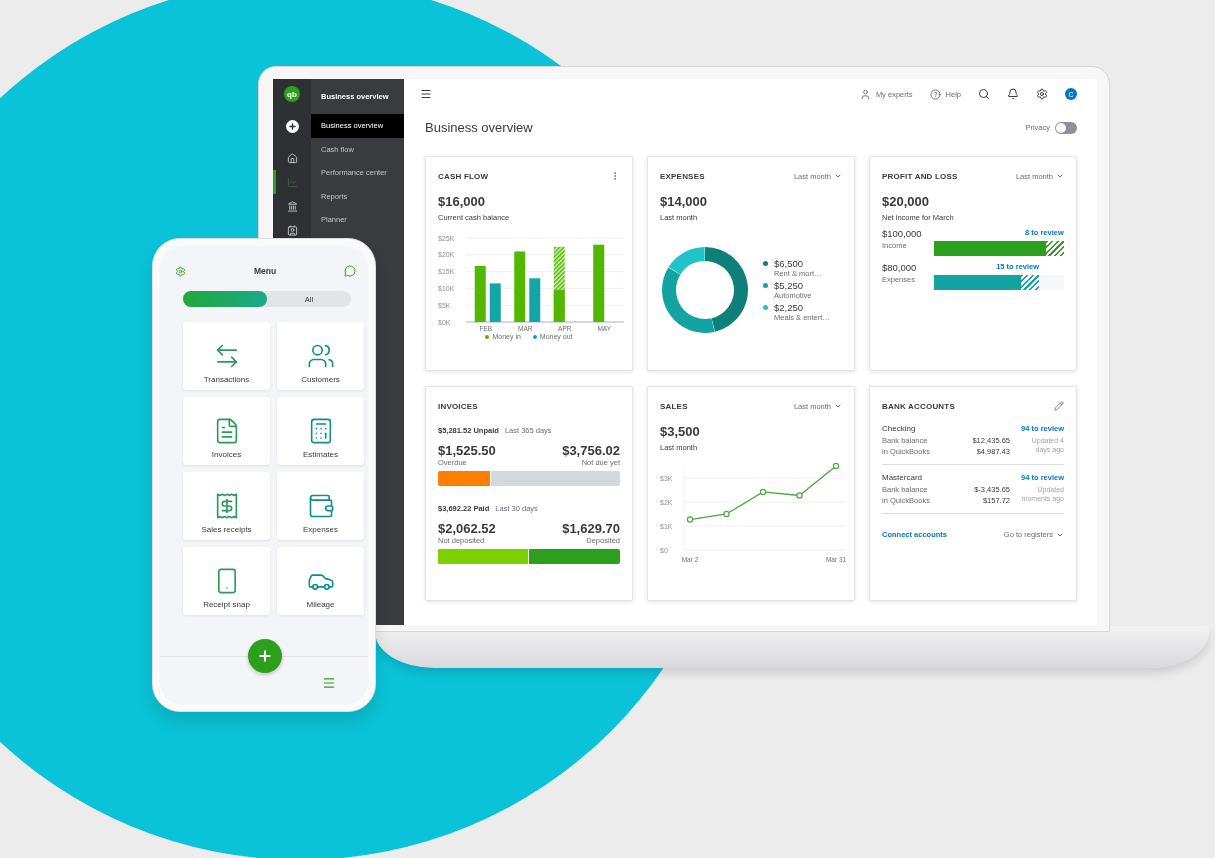  Describe the element at coordinates (906, 201) in the screenshot. I see `amount: $20,000` at that location.